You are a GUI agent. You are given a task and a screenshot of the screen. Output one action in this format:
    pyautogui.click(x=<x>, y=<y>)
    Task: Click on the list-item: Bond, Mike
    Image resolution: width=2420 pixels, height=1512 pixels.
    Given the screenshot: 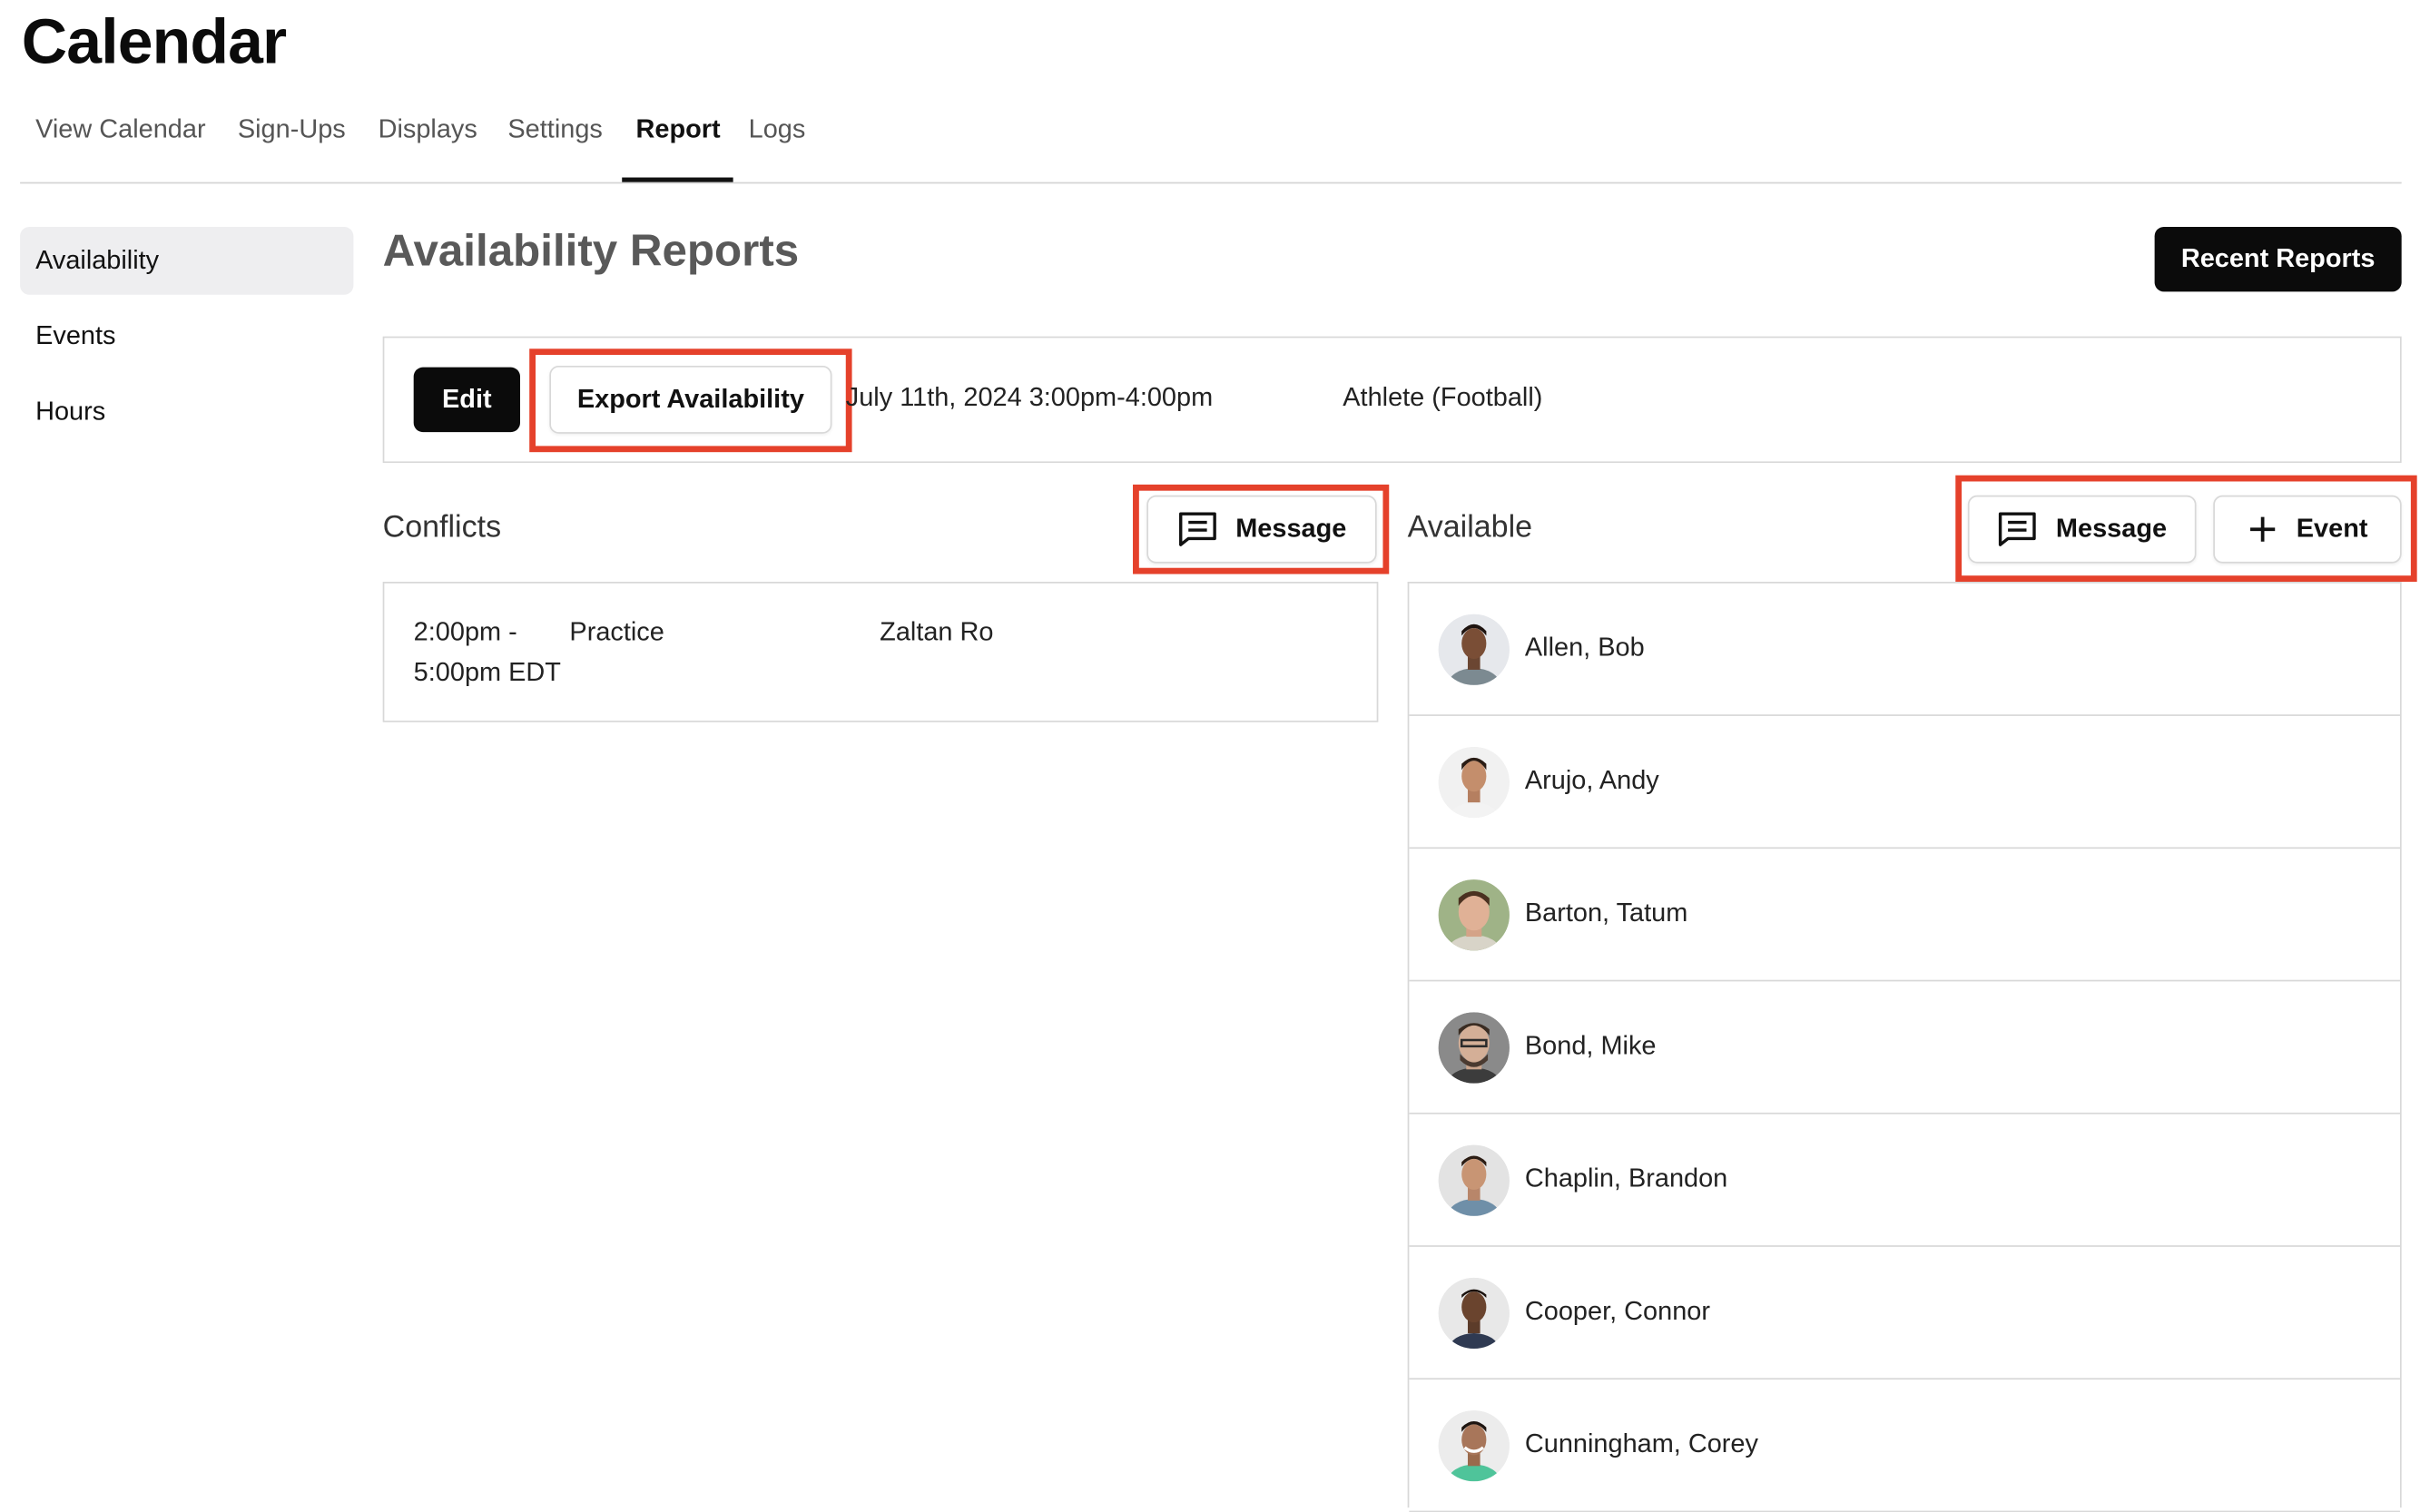 What is the action you would take?
    pyautogui.click(x=1905, y=1047)
    